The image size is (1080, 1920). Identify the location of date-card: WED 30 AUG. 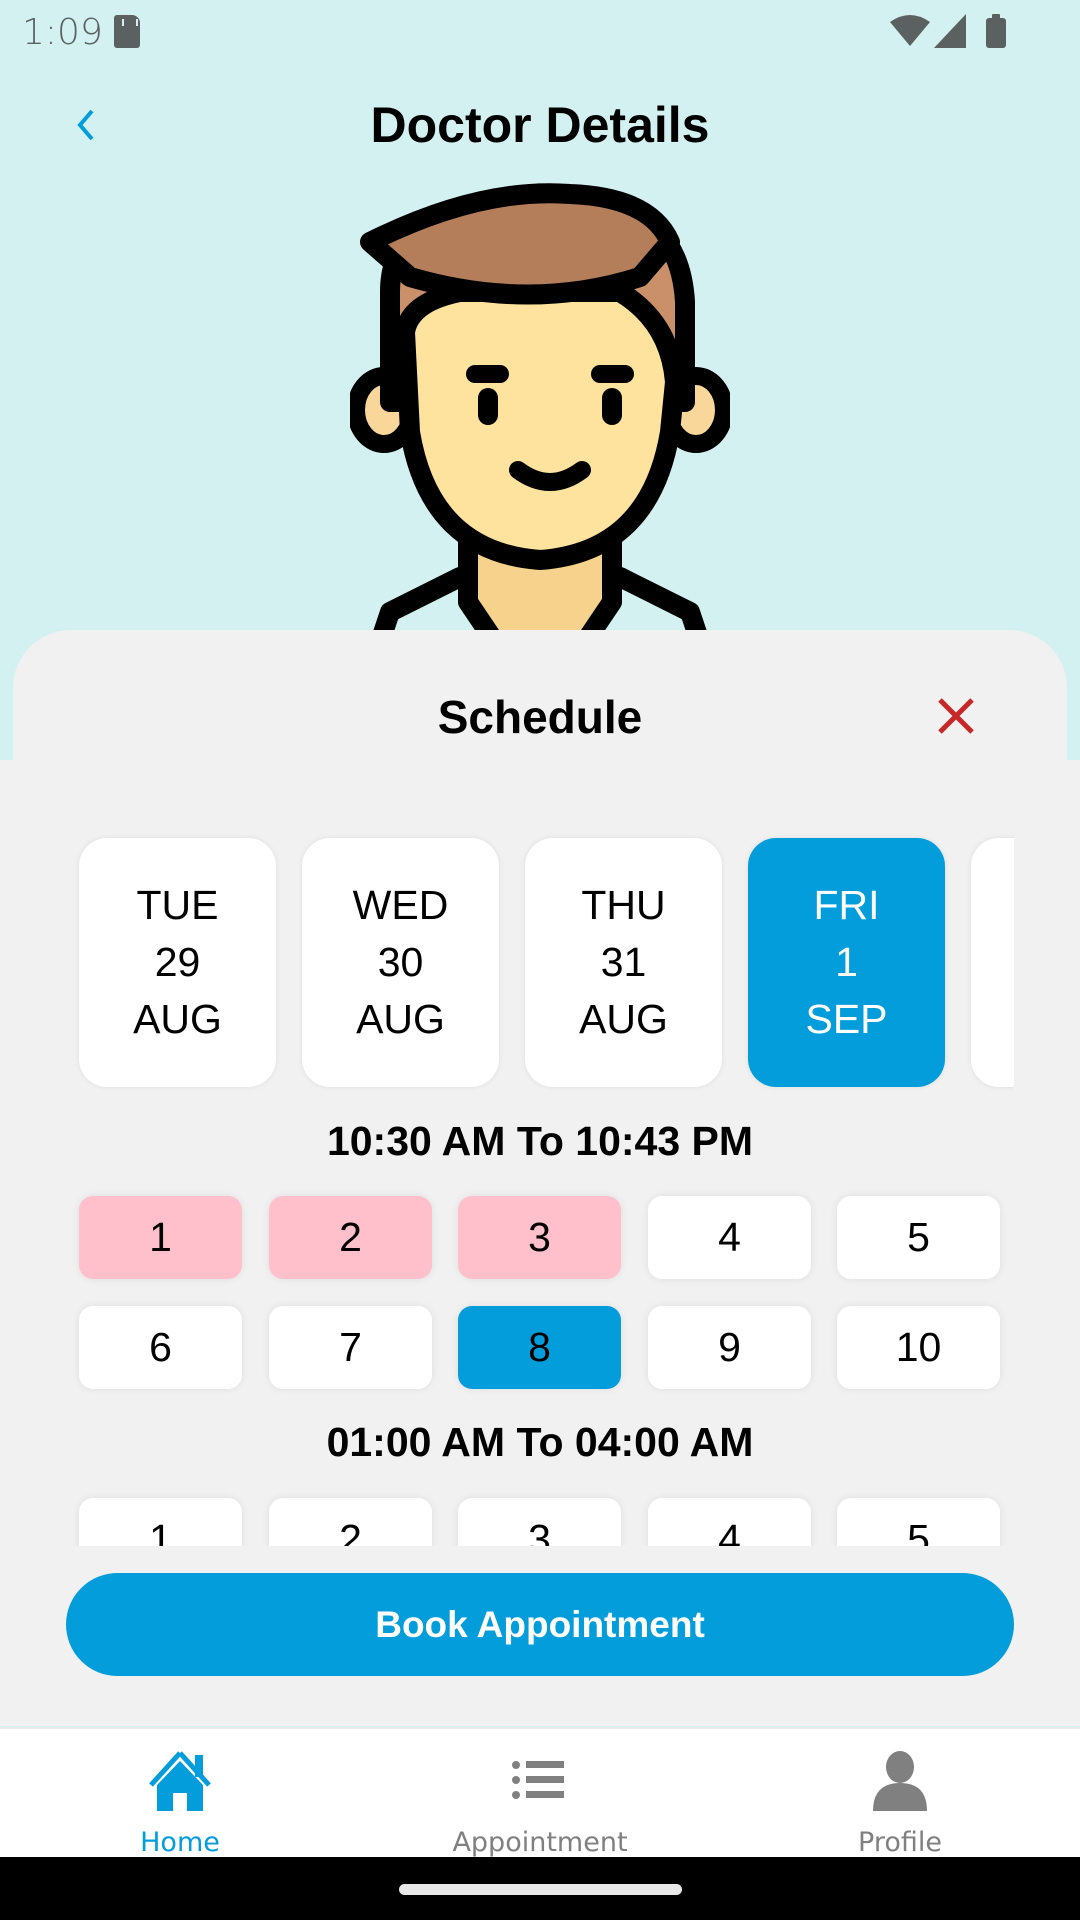
(400, 962).